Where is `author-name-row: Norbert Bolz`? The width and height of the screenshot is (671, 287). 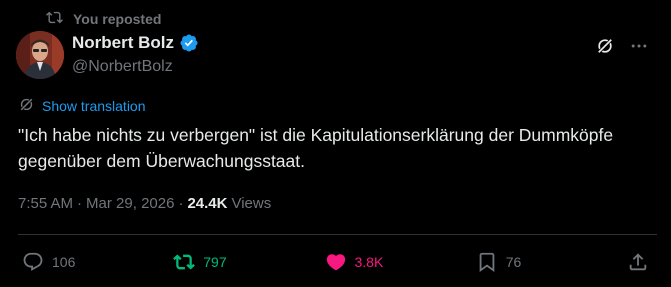
author-name-row: Norbert Bolz is located at coordinates (135, 43).